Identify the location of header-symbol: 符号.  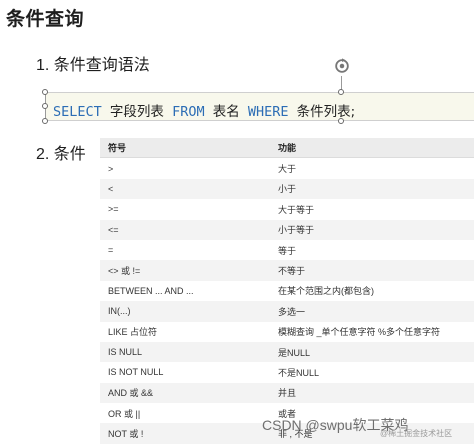
(117, 148).